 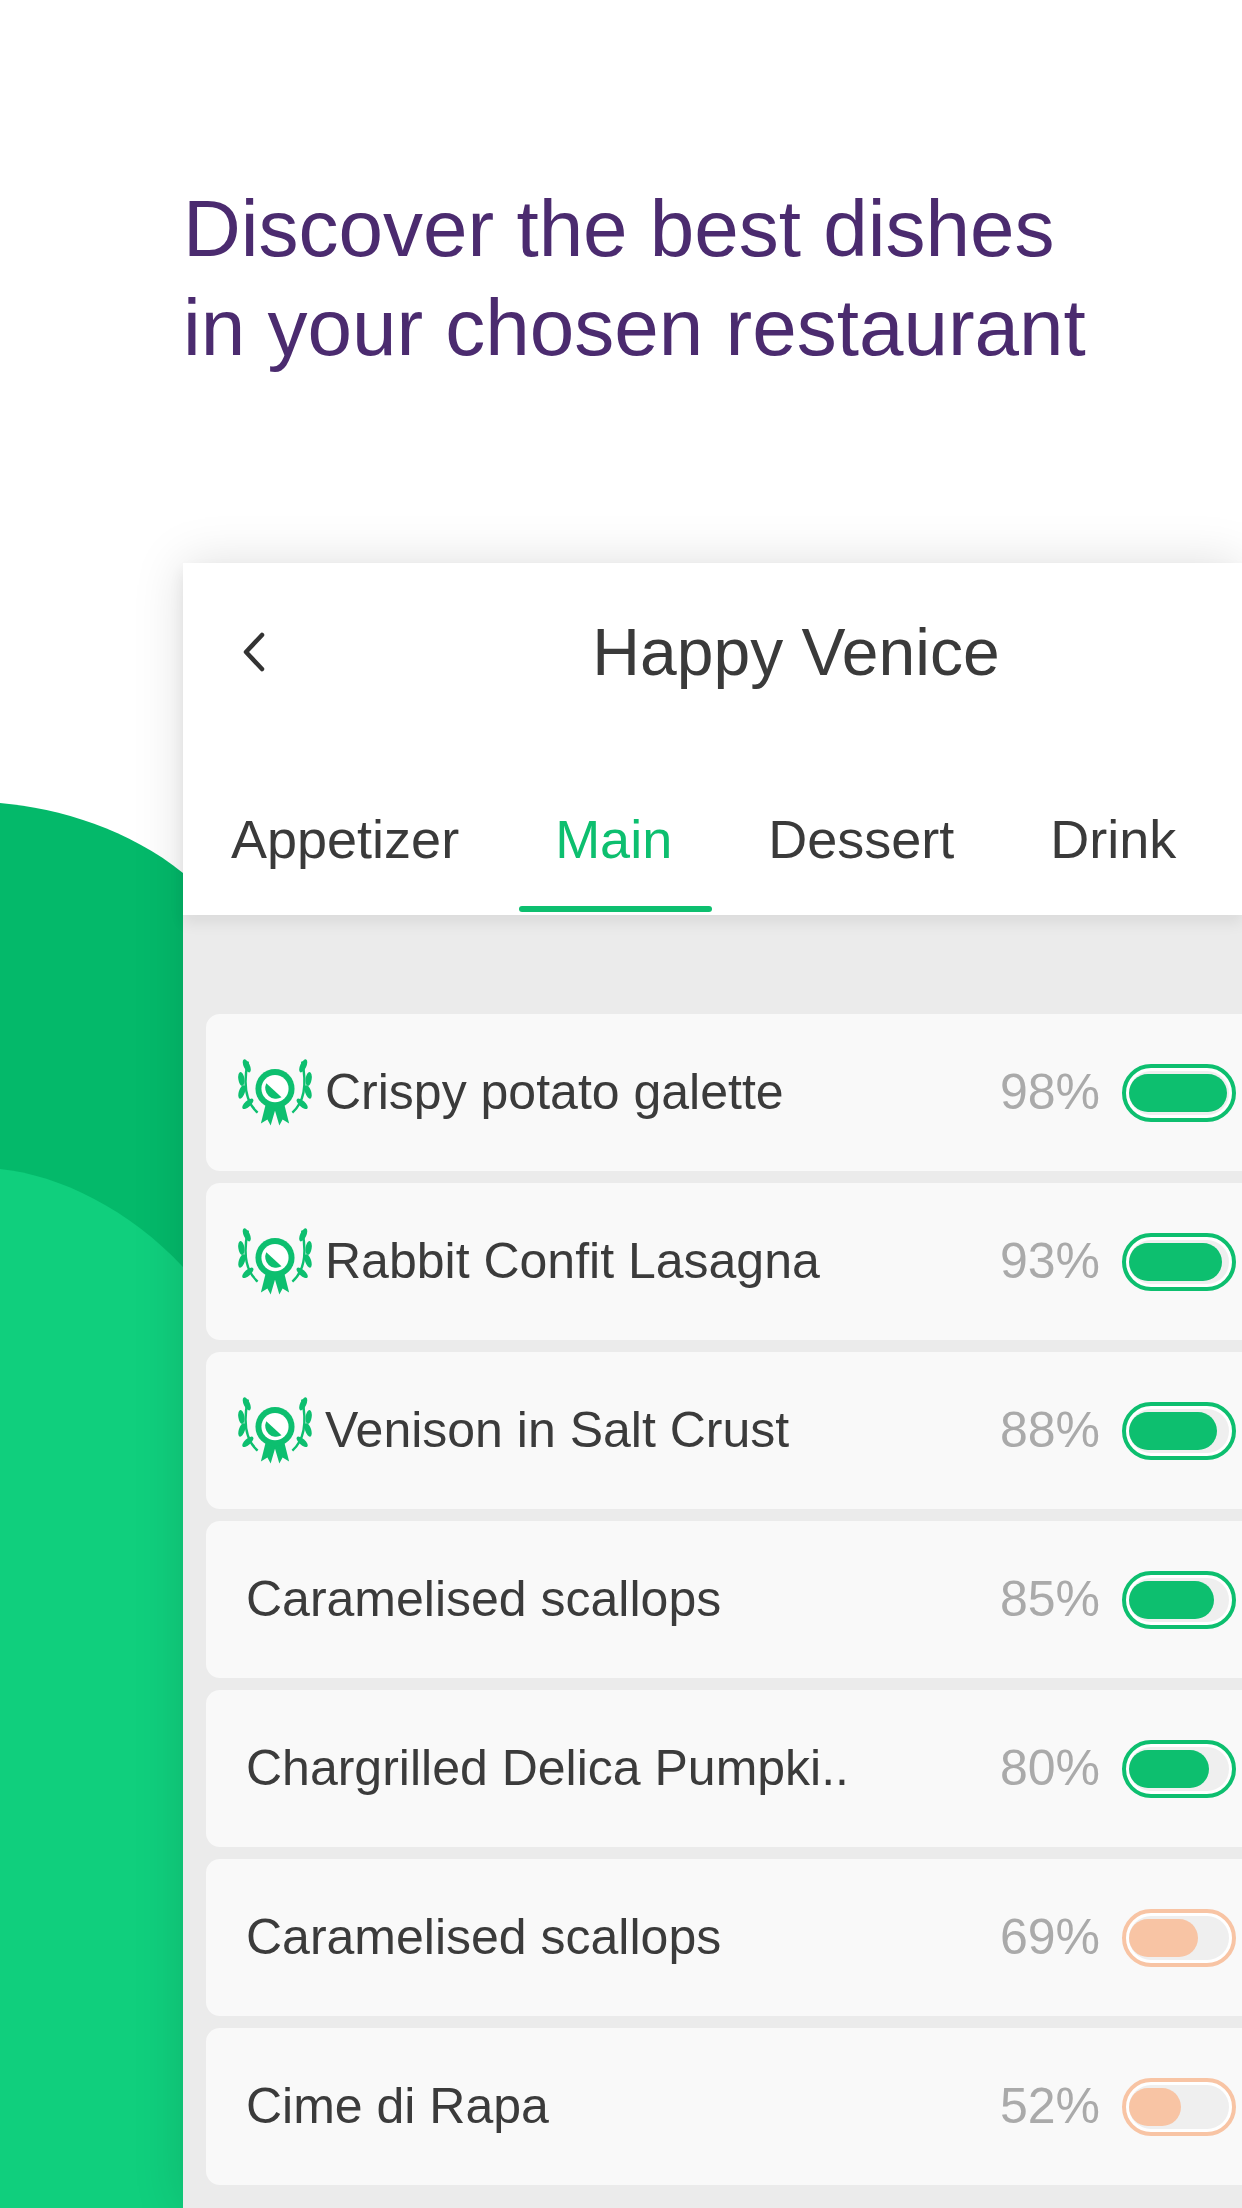 What do you see at coordinates (1050, 1599) in the screenshot?
I see `match-percentage: 85%` at bounding box center [1050, 1599].